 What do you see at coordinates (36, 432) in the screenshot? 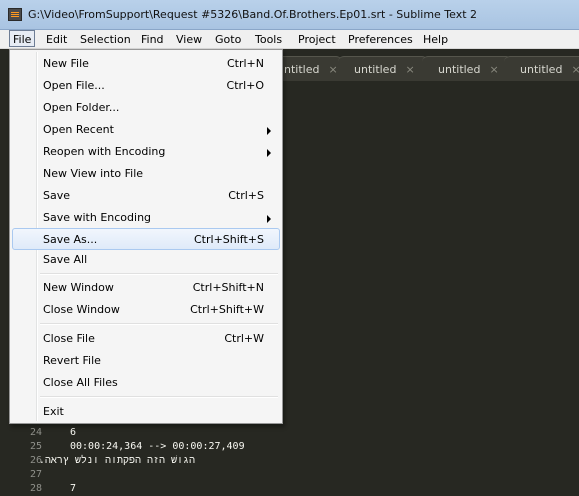
I see `line-number: 24` at bounding box center [36, 432].